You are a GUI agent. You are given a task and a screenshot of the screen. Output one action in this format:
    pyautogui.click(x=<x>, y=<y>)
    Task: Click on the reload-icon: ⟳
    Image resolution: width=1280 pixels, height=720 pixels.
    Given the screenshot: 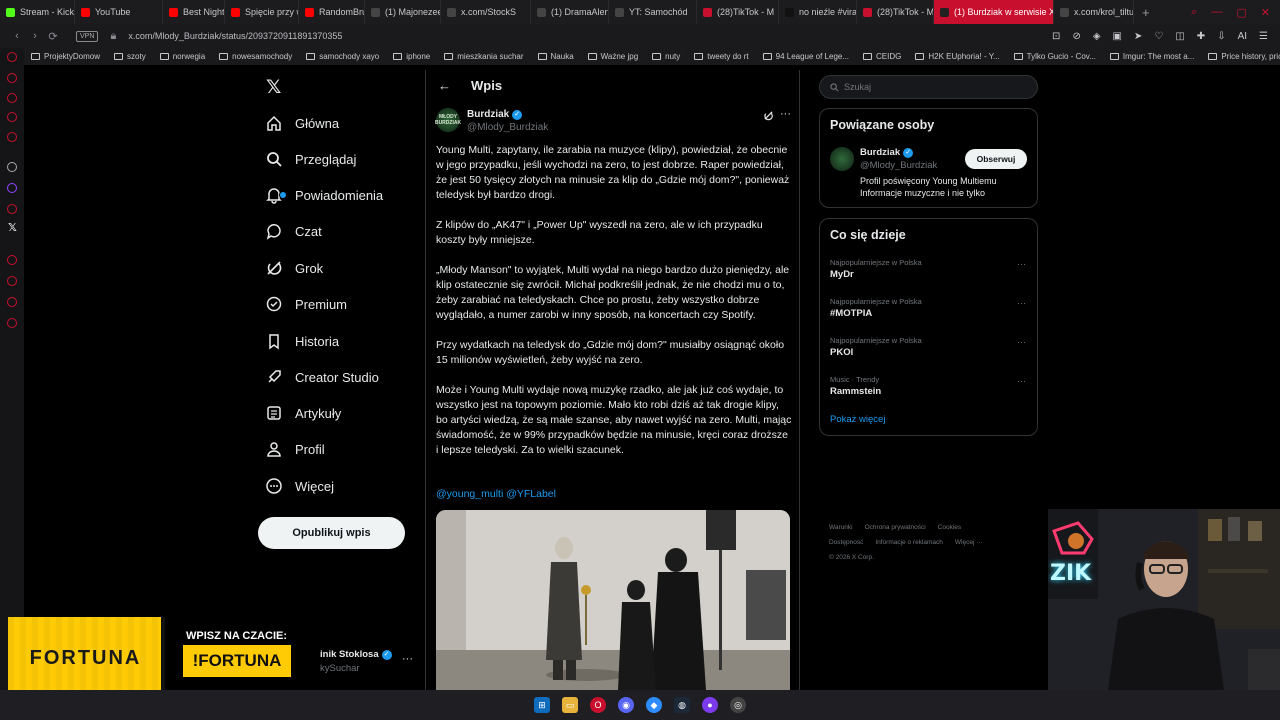 What is the action you would take?
    pyautogui.click(x=53, y=36)
    